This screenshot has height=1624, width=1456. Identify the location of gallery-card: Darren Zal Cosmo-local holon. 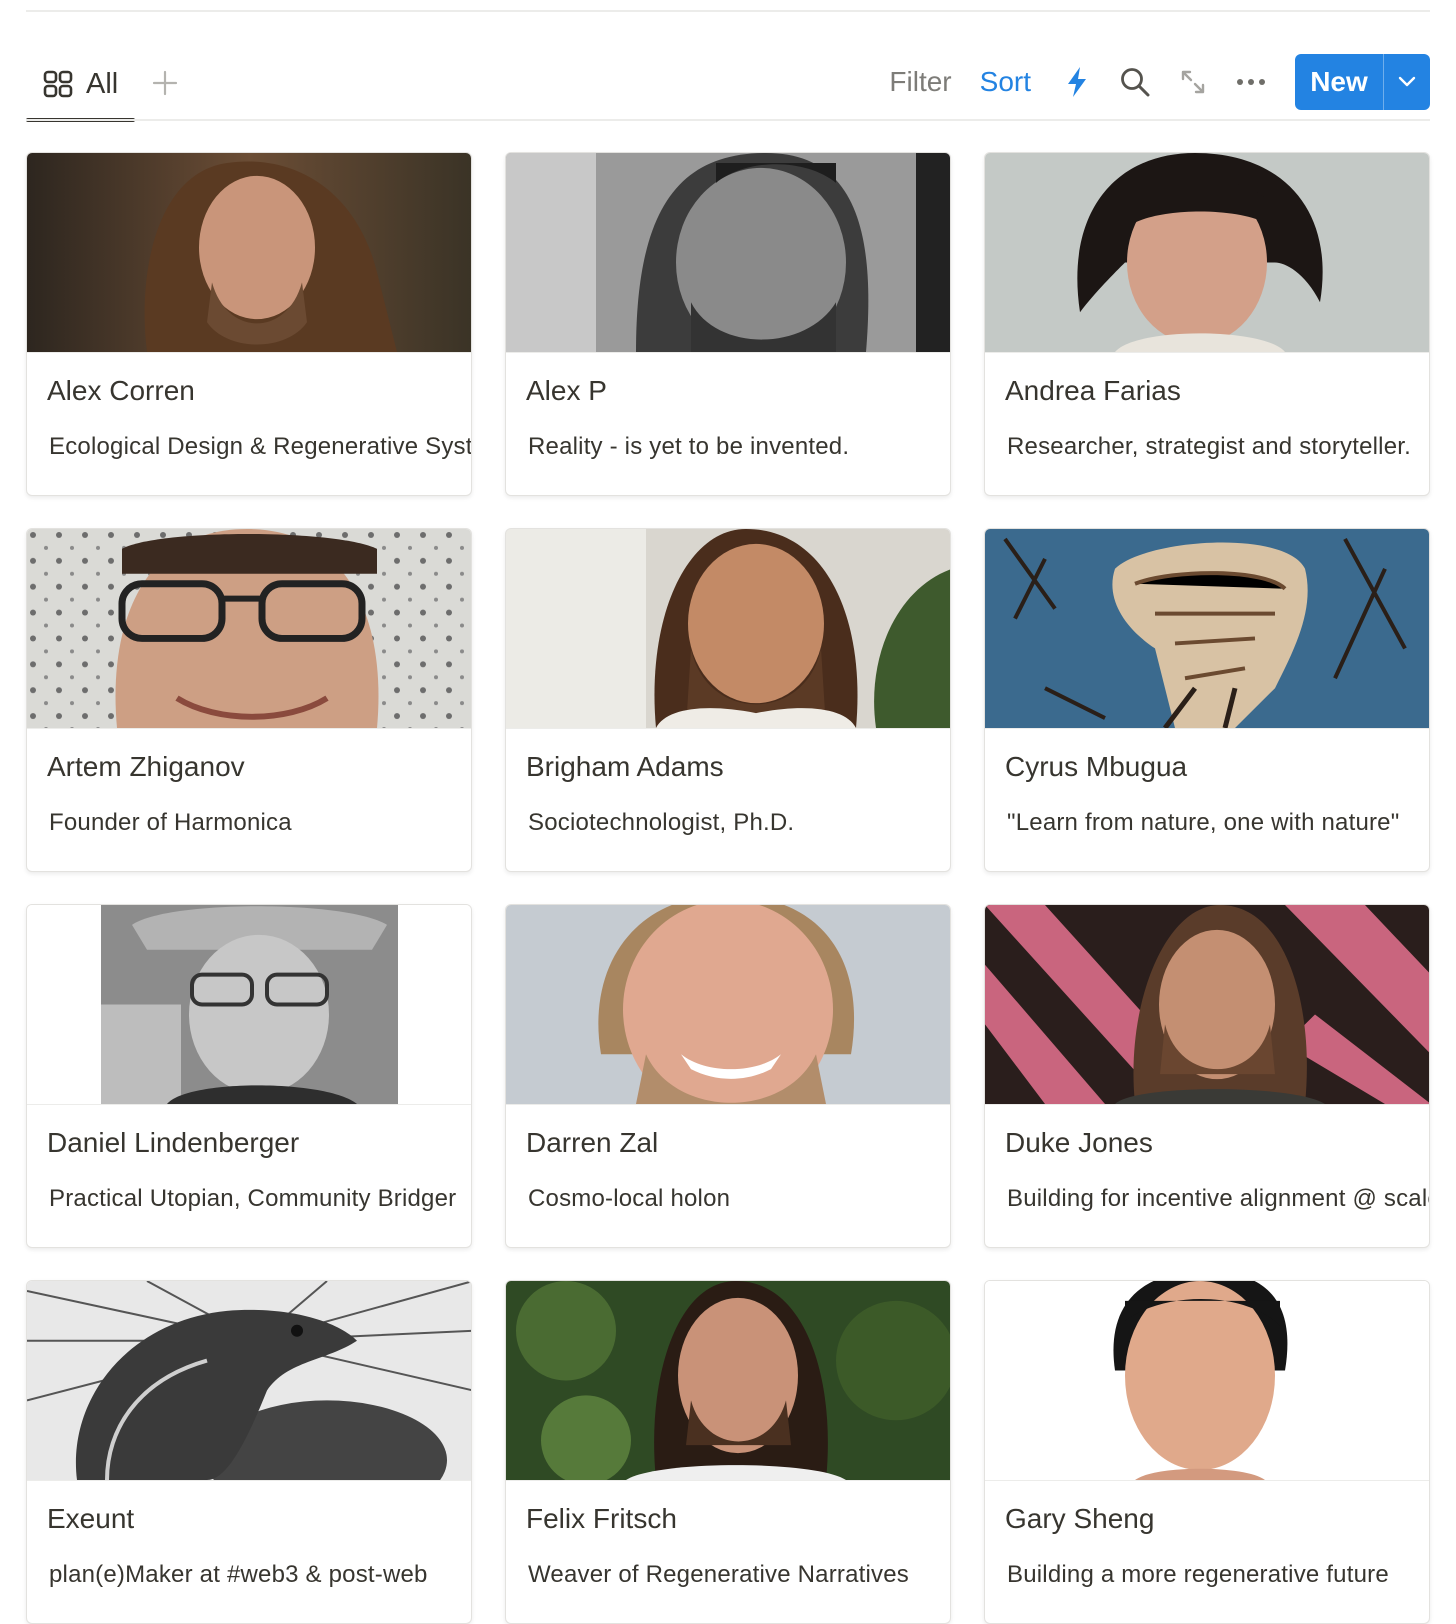
(728, 1076).